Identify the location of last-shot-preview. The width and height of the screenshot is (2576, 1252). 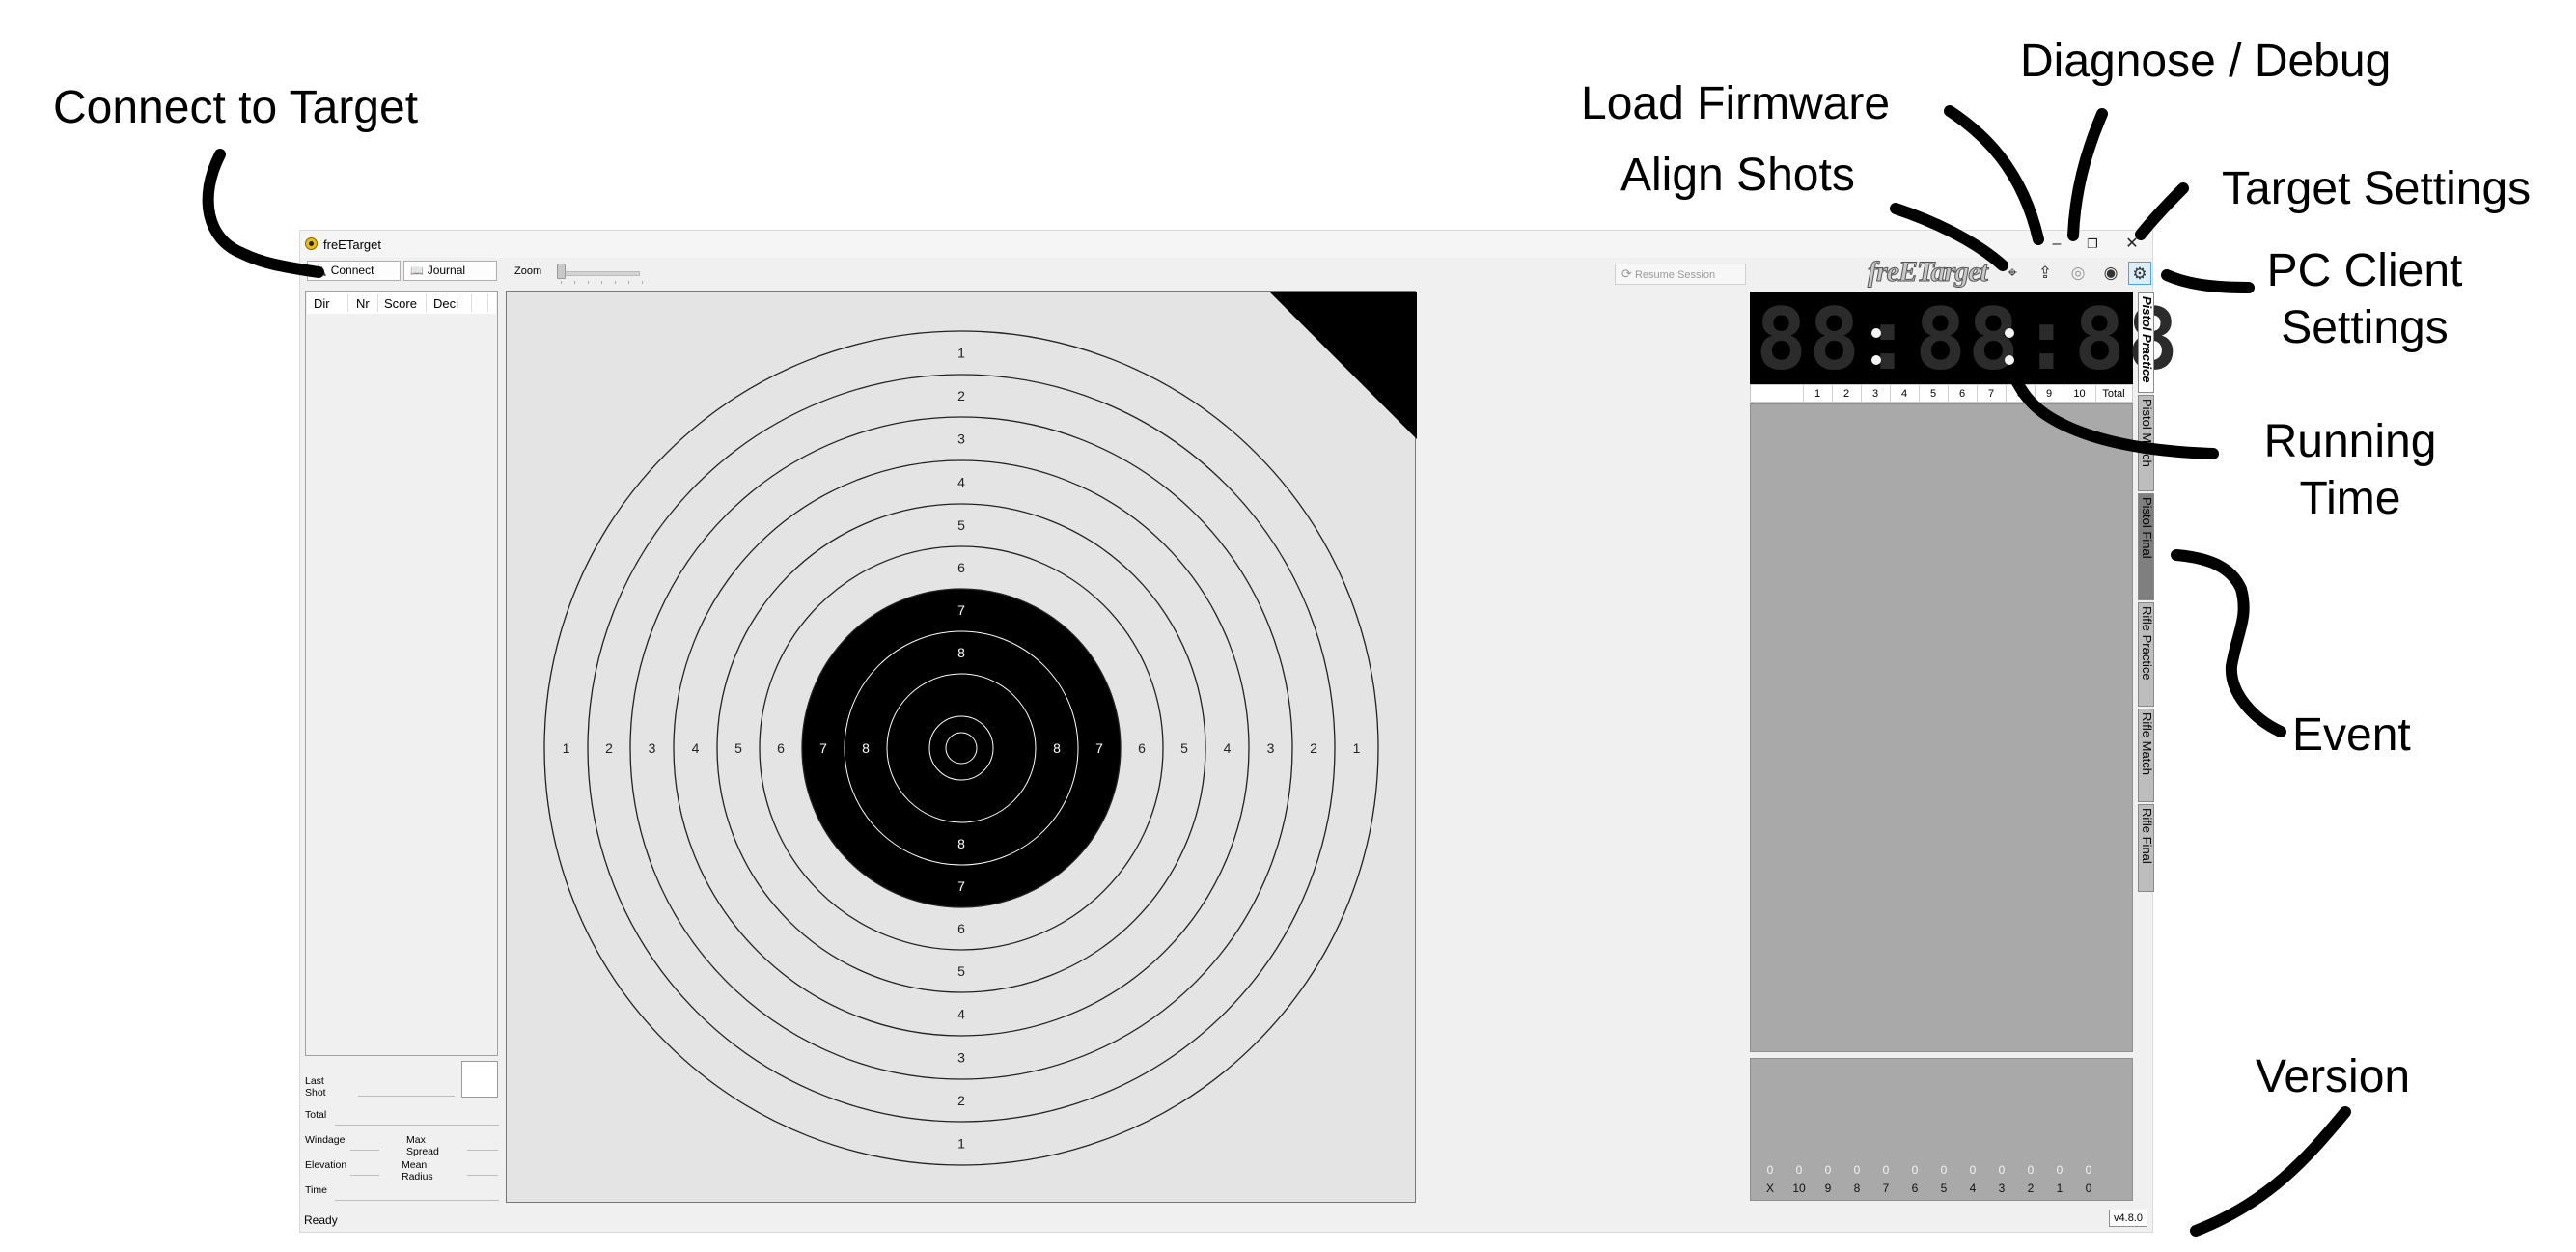
(479, 1079).